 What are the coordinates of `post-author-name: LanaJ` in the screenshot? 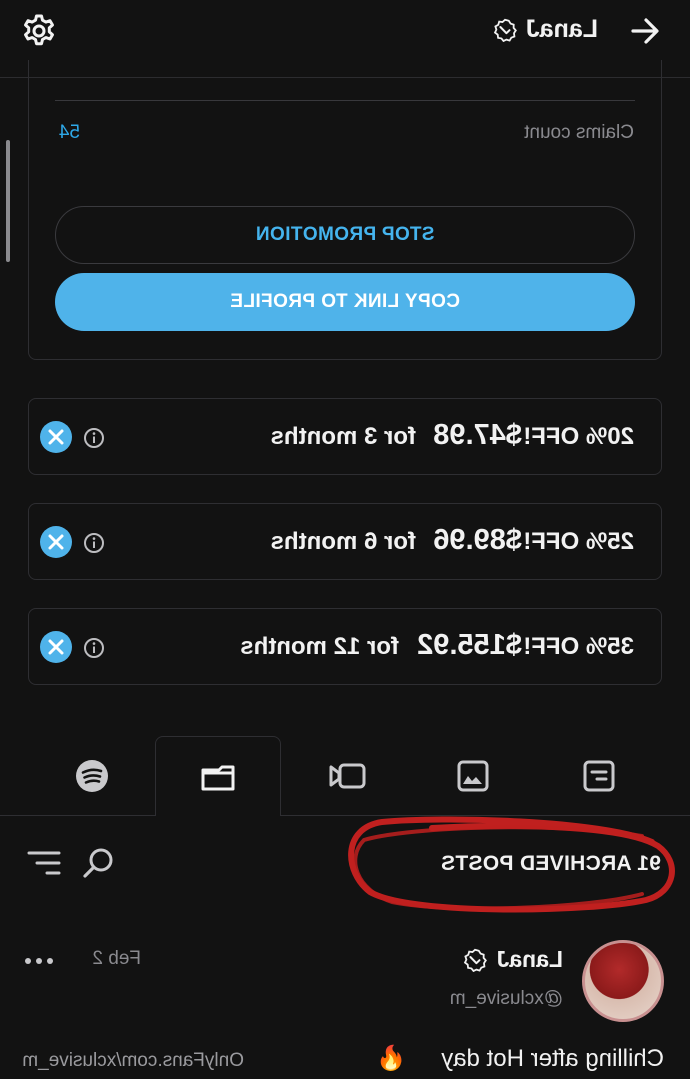 It's located at (530, 959).